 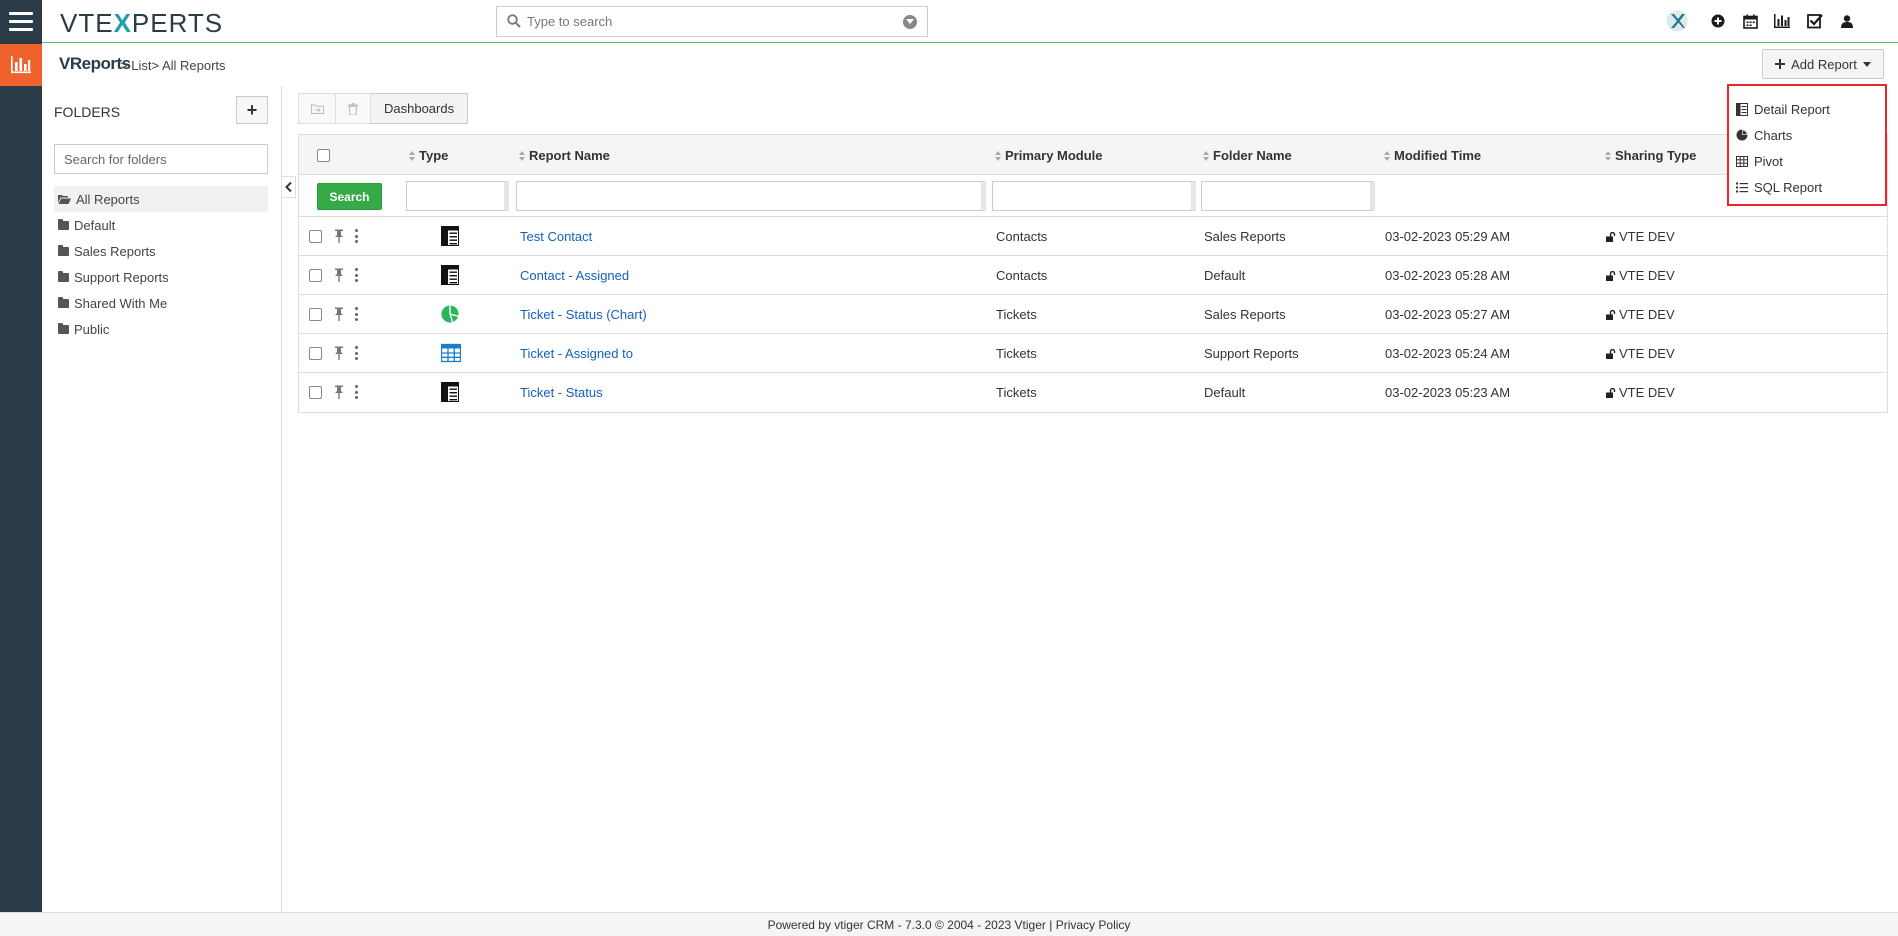 What do you see at coordinates (161, 225) in the screenshot?
I see `folder-item-default: Default` at bounding box center [161, 225].